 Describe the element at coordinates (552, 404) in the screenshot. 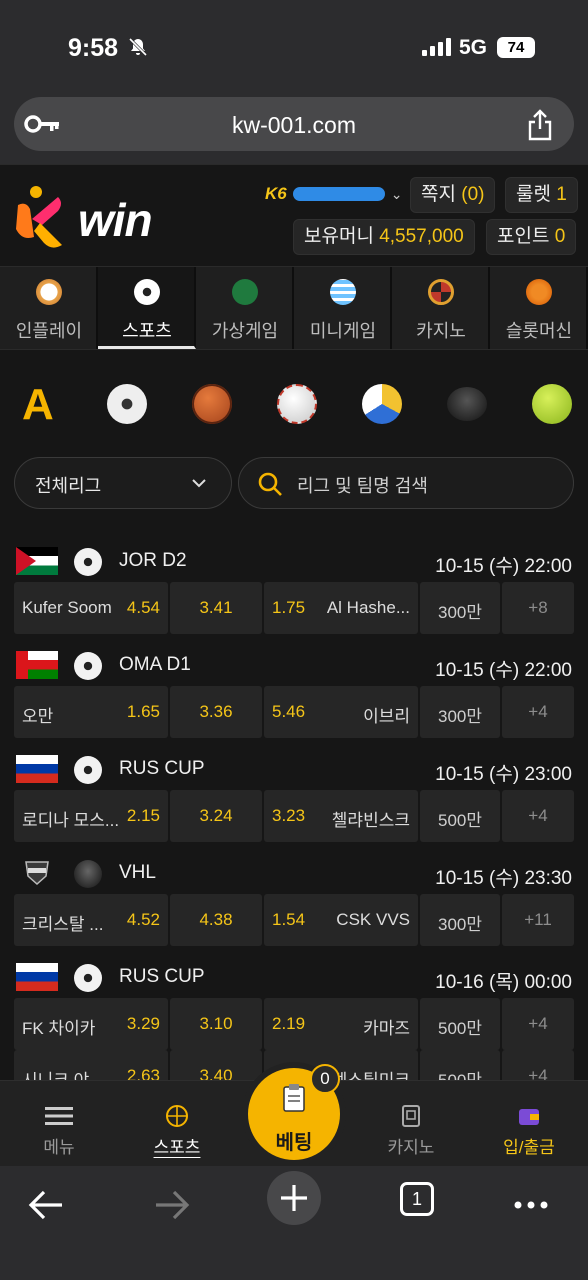

I see `tennis-ball-icon` at that location.